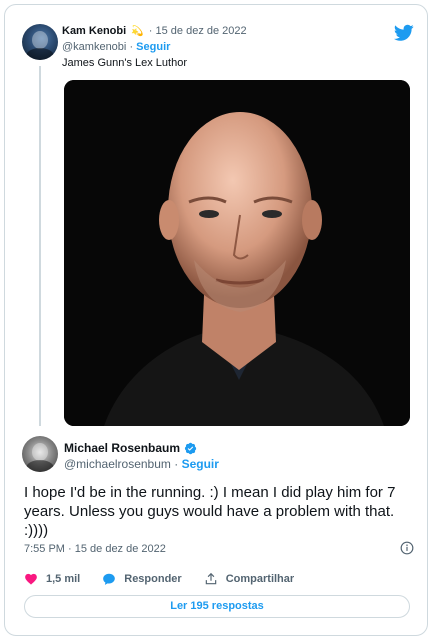 Image resolution: width=434 pixels, height=642 pixels. Describe the element at coordinates (94, 31) in the screenshot. I see `author-name: Kam Kenobi` at that location.